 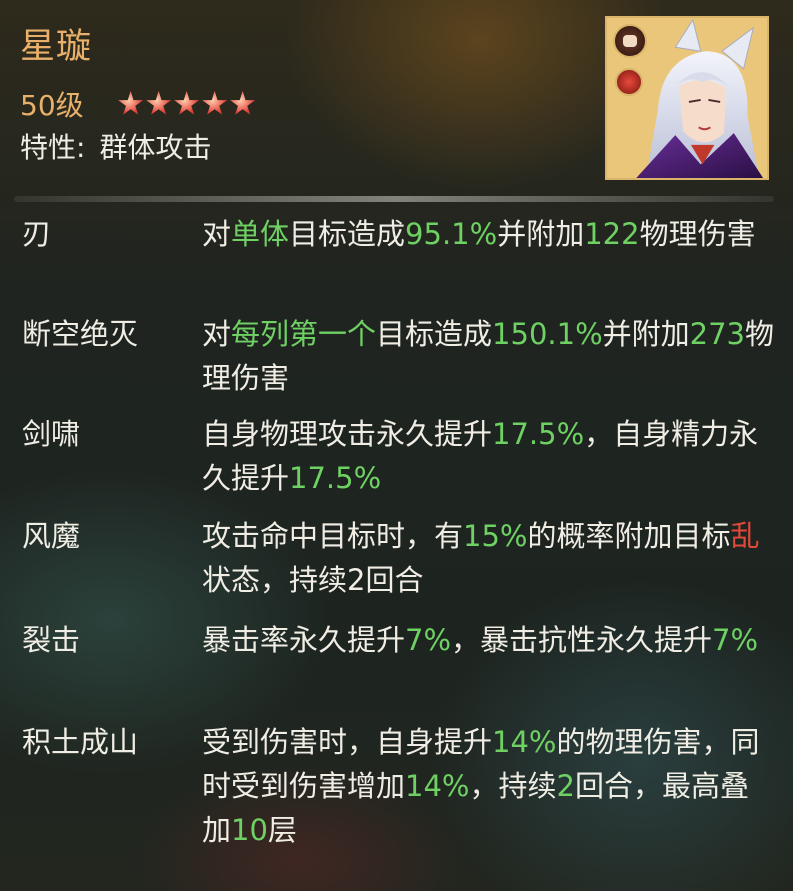 What do you see at coordinates (629, 536) in the screenshot?
I see `skill-text: 的概率附加目标` at bounding box center [629, 536].